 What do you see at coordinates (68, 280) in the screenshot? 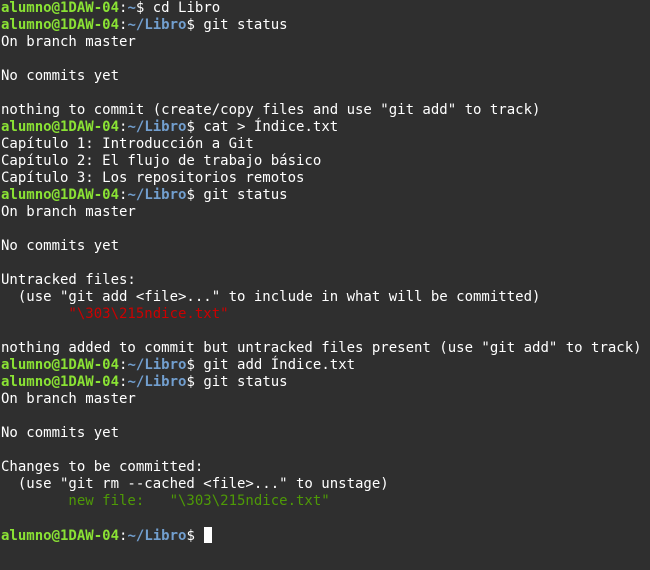
I see `output-line: Untracked files:` at bounding box center [68, 280].